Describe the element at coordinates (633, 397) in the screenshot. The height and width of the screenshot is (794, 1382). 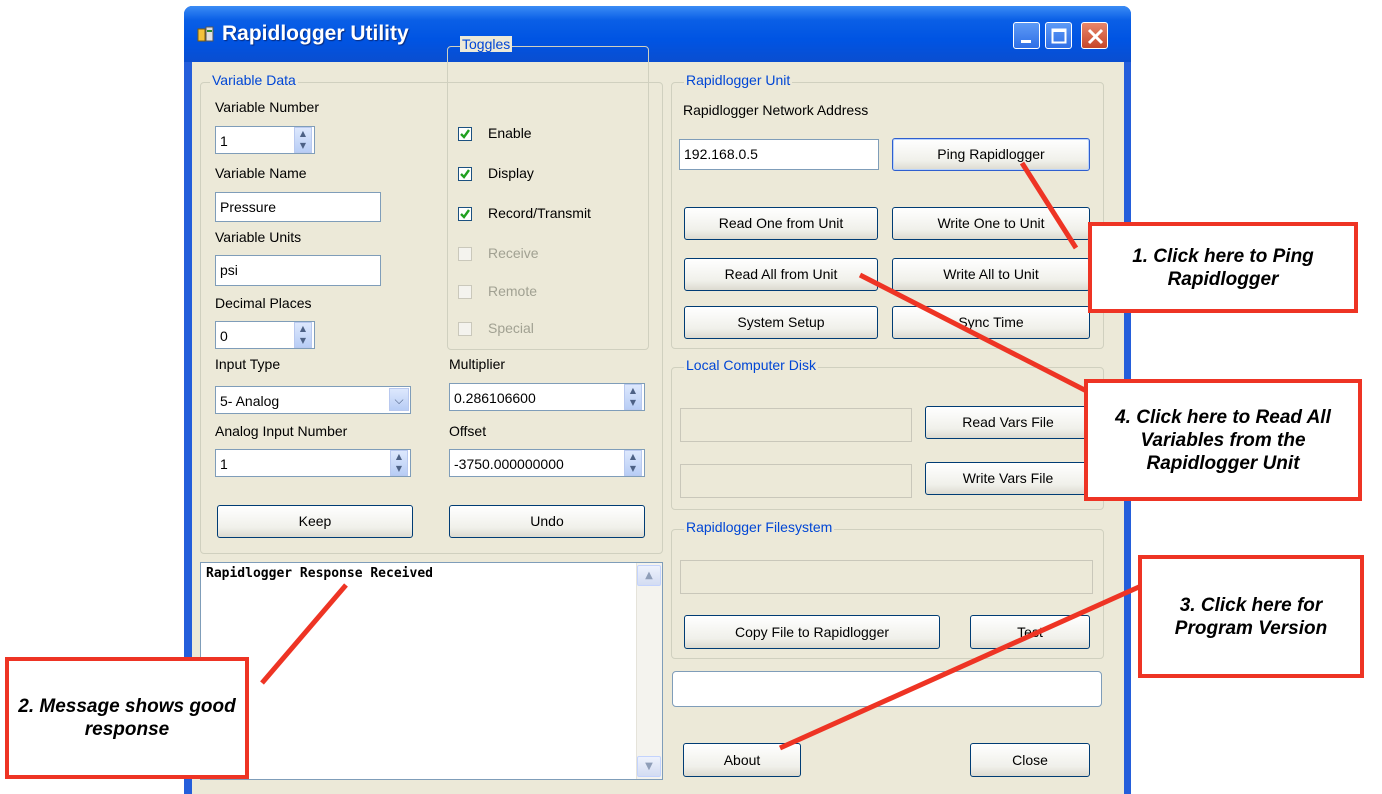
I see `multiplier-spinner: ▲ ▼` at that location.